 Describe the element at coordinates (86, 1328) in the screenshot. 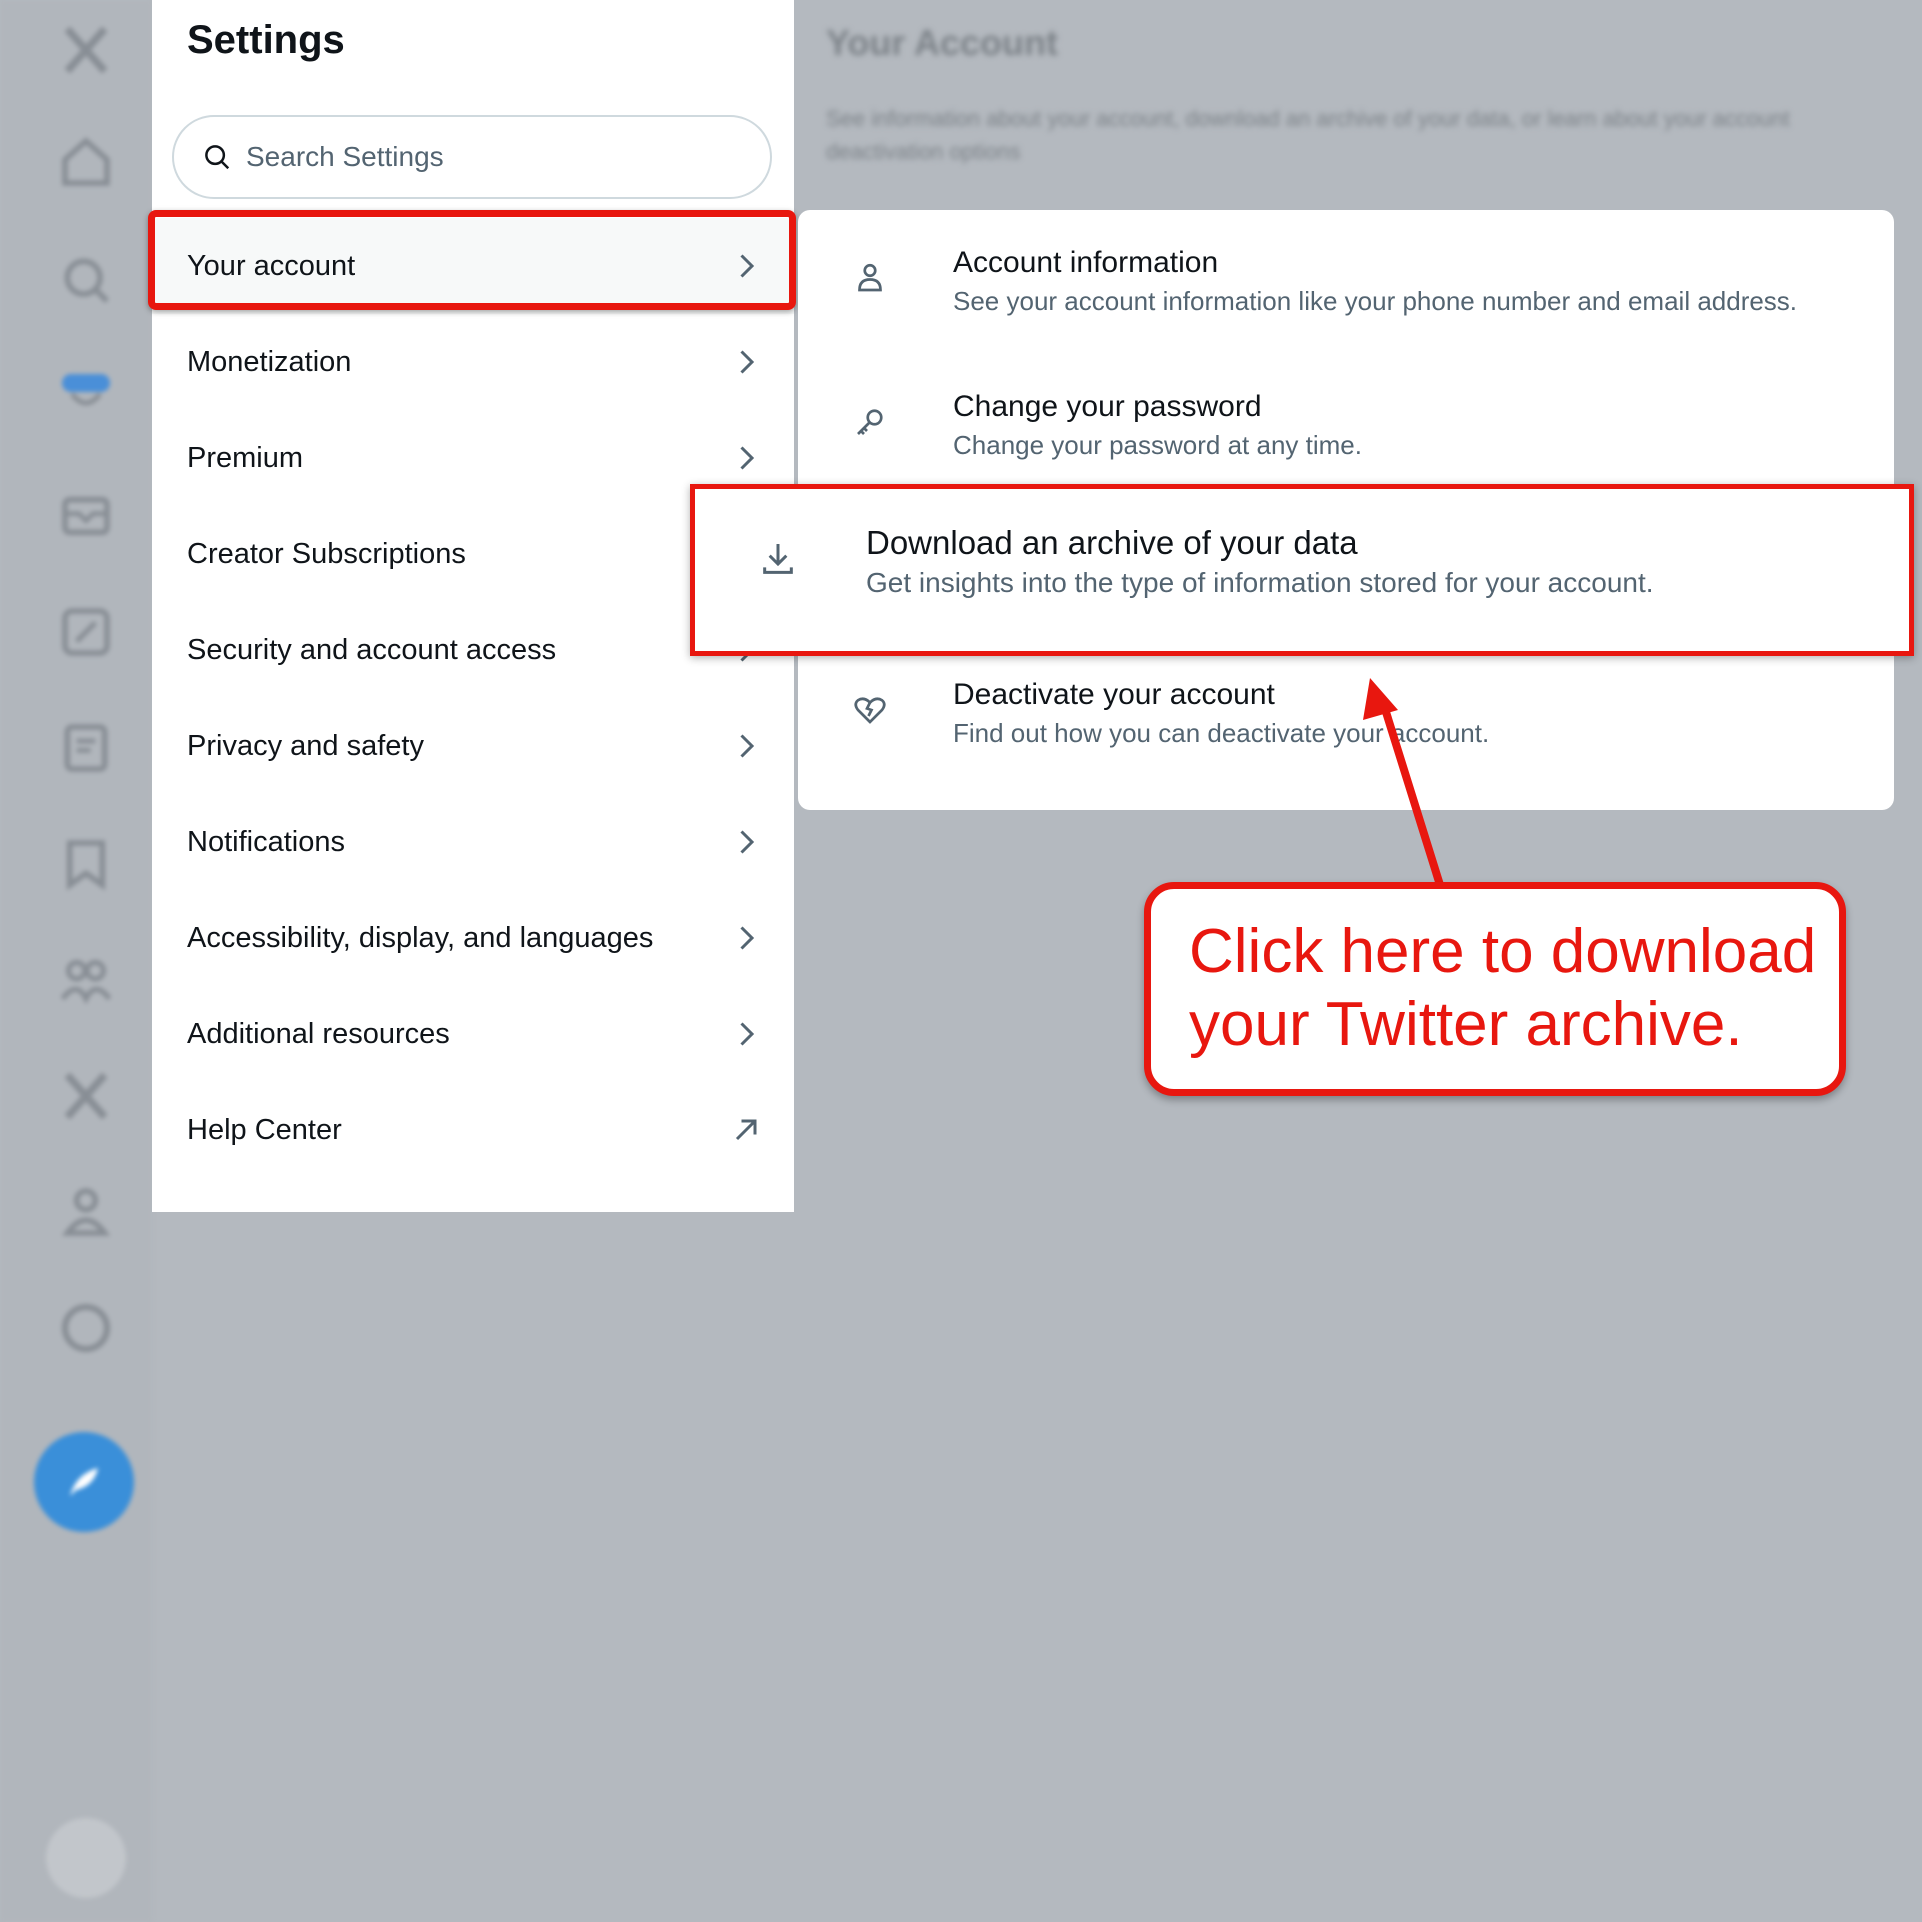

I see `more-icon` at that location.